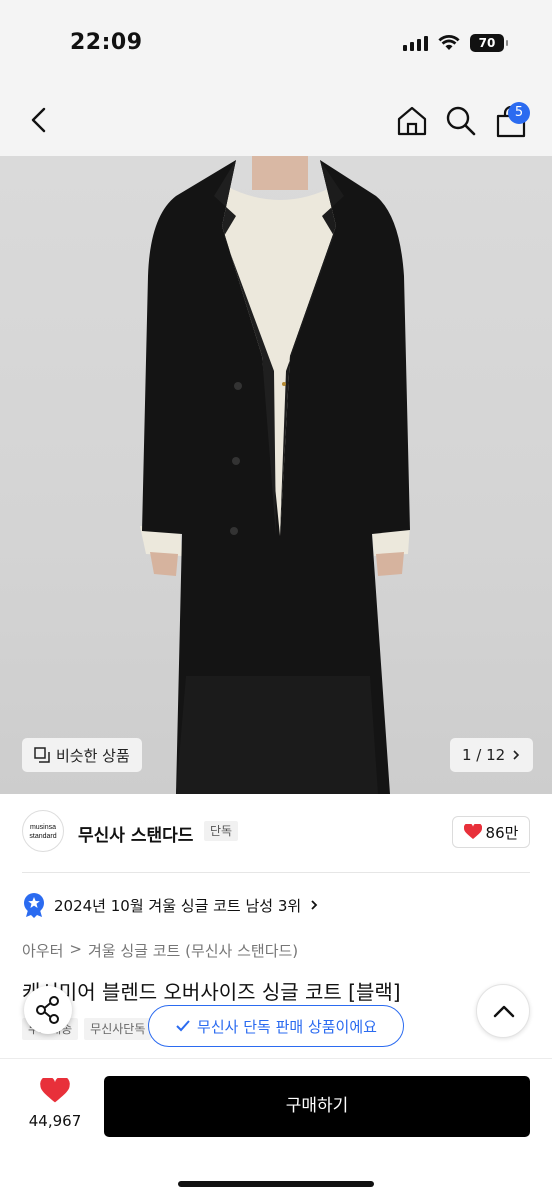 Image resolution: width=552 pixels, height=1200 pixels. I want to click on search-icon, so click(461, 121).